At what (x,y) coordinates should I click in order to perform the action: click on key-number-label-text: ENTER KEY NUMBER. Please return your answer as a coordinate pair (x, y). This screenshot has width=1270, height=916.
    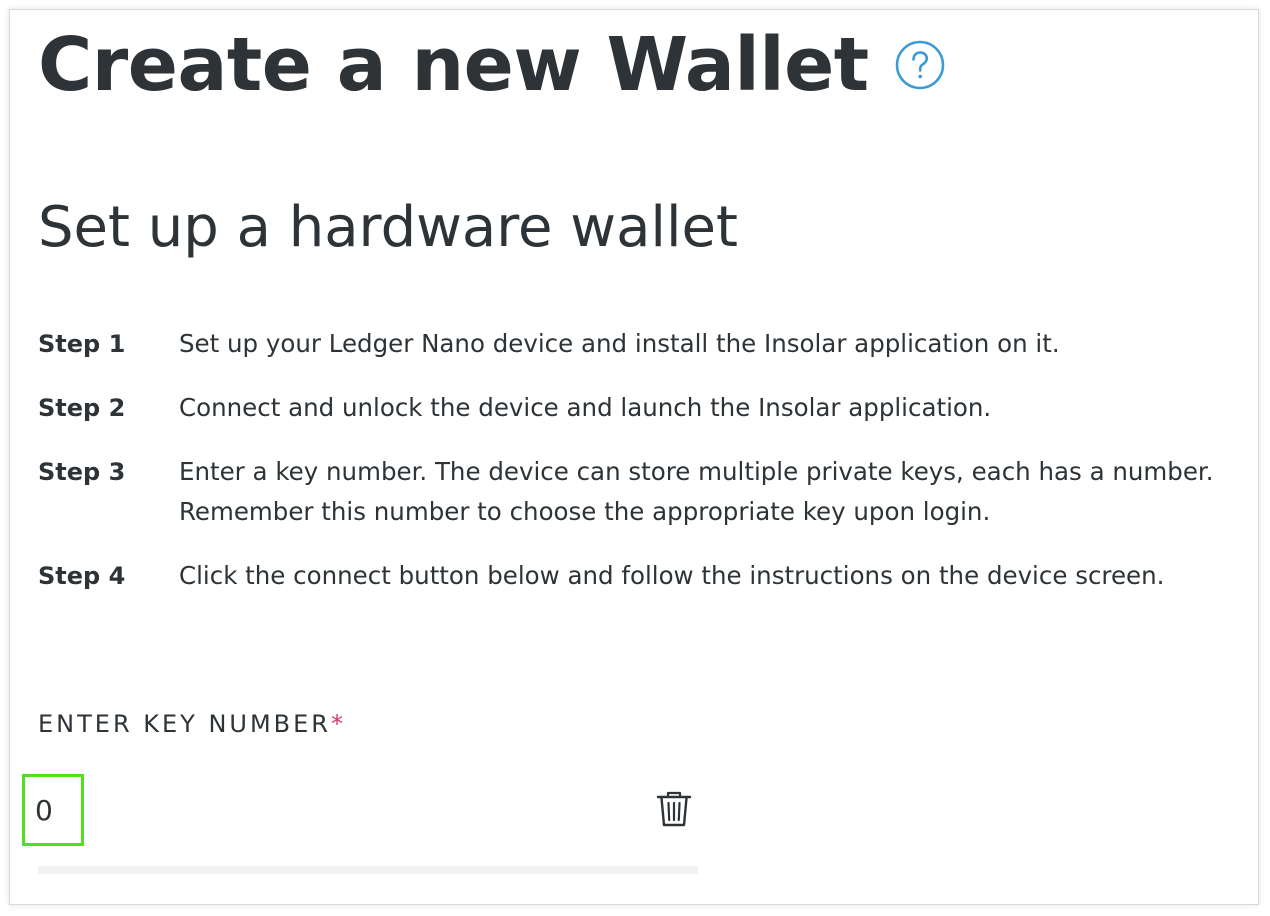
    Looking at the image, I should click on (184, 724).